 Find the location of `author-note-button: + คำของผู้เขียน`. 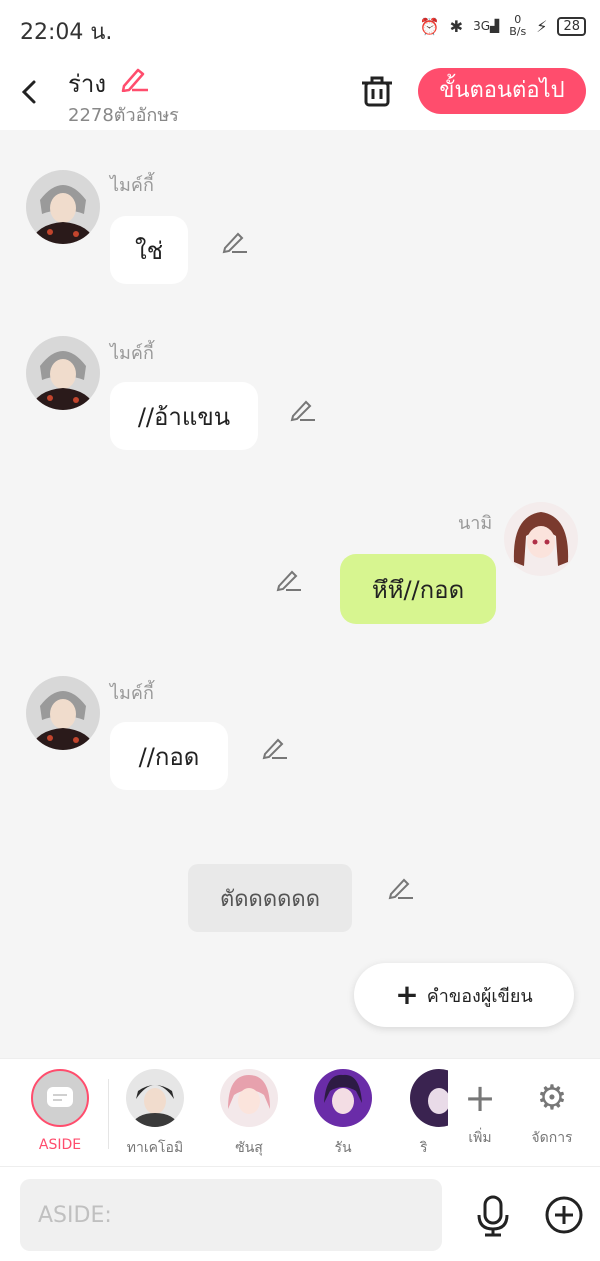

author-note-button: + คำของผู้เขียน is located at coordinates (464, 995).